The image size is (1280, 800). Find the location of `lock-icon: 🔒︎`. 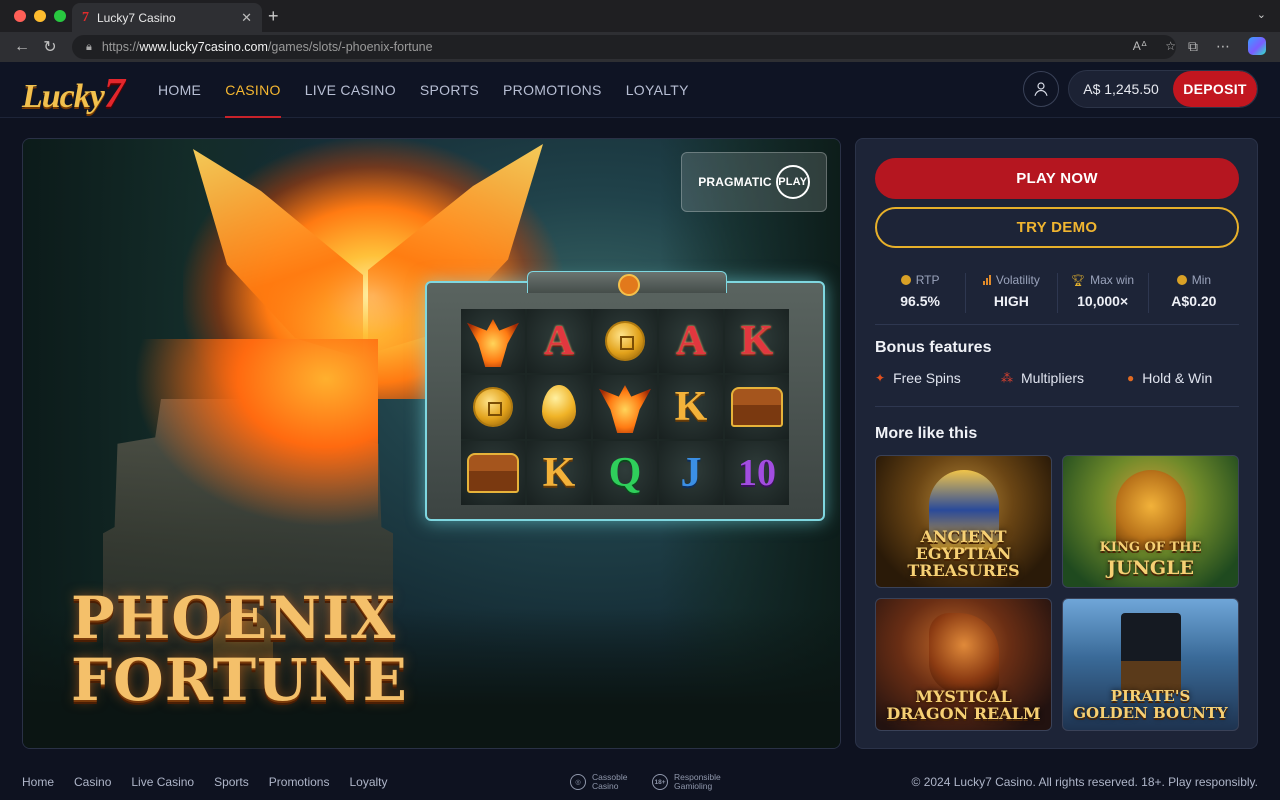

lock-icon: 🔒︎ is located at coordinates (89, 46).